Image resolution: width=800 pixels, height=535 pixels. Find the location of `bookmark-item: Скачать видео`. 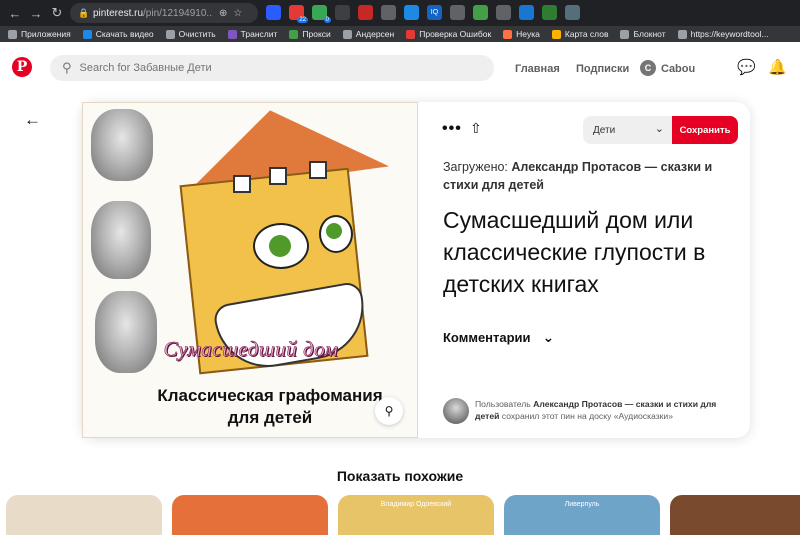

bookmark-item: Скачать видео is located at coordinates (118, 34).